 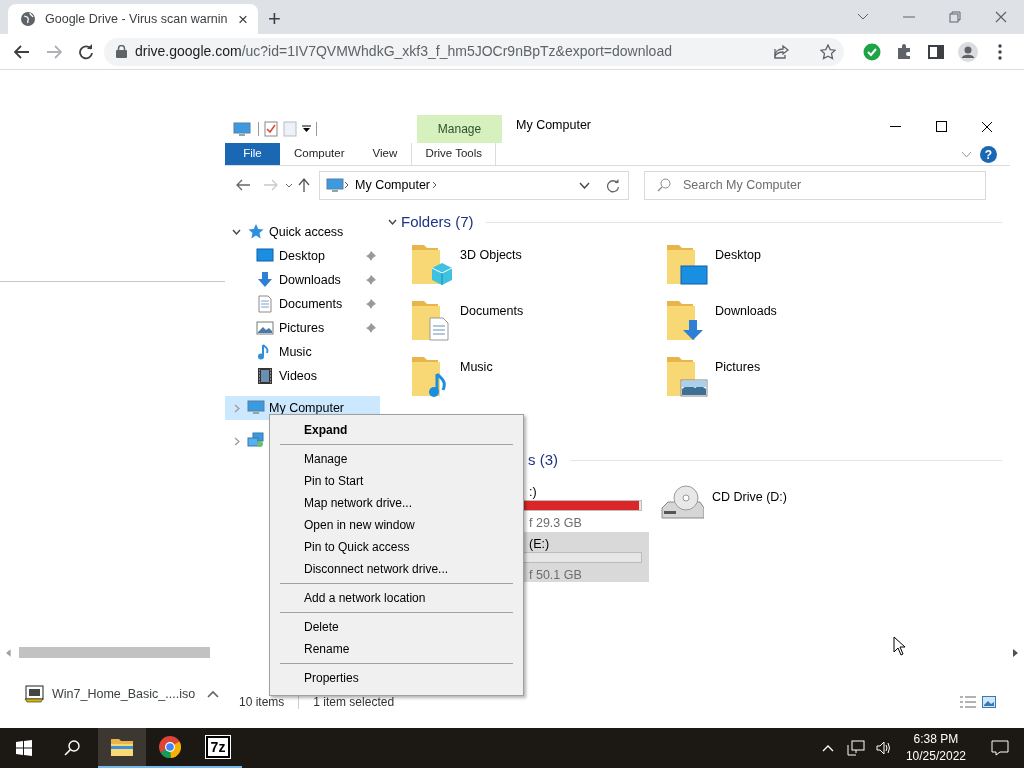 What do you see at coordinates (302, 304) in the screenshot?
I see `nav-item: Documents` at bounding box center [302, 304].